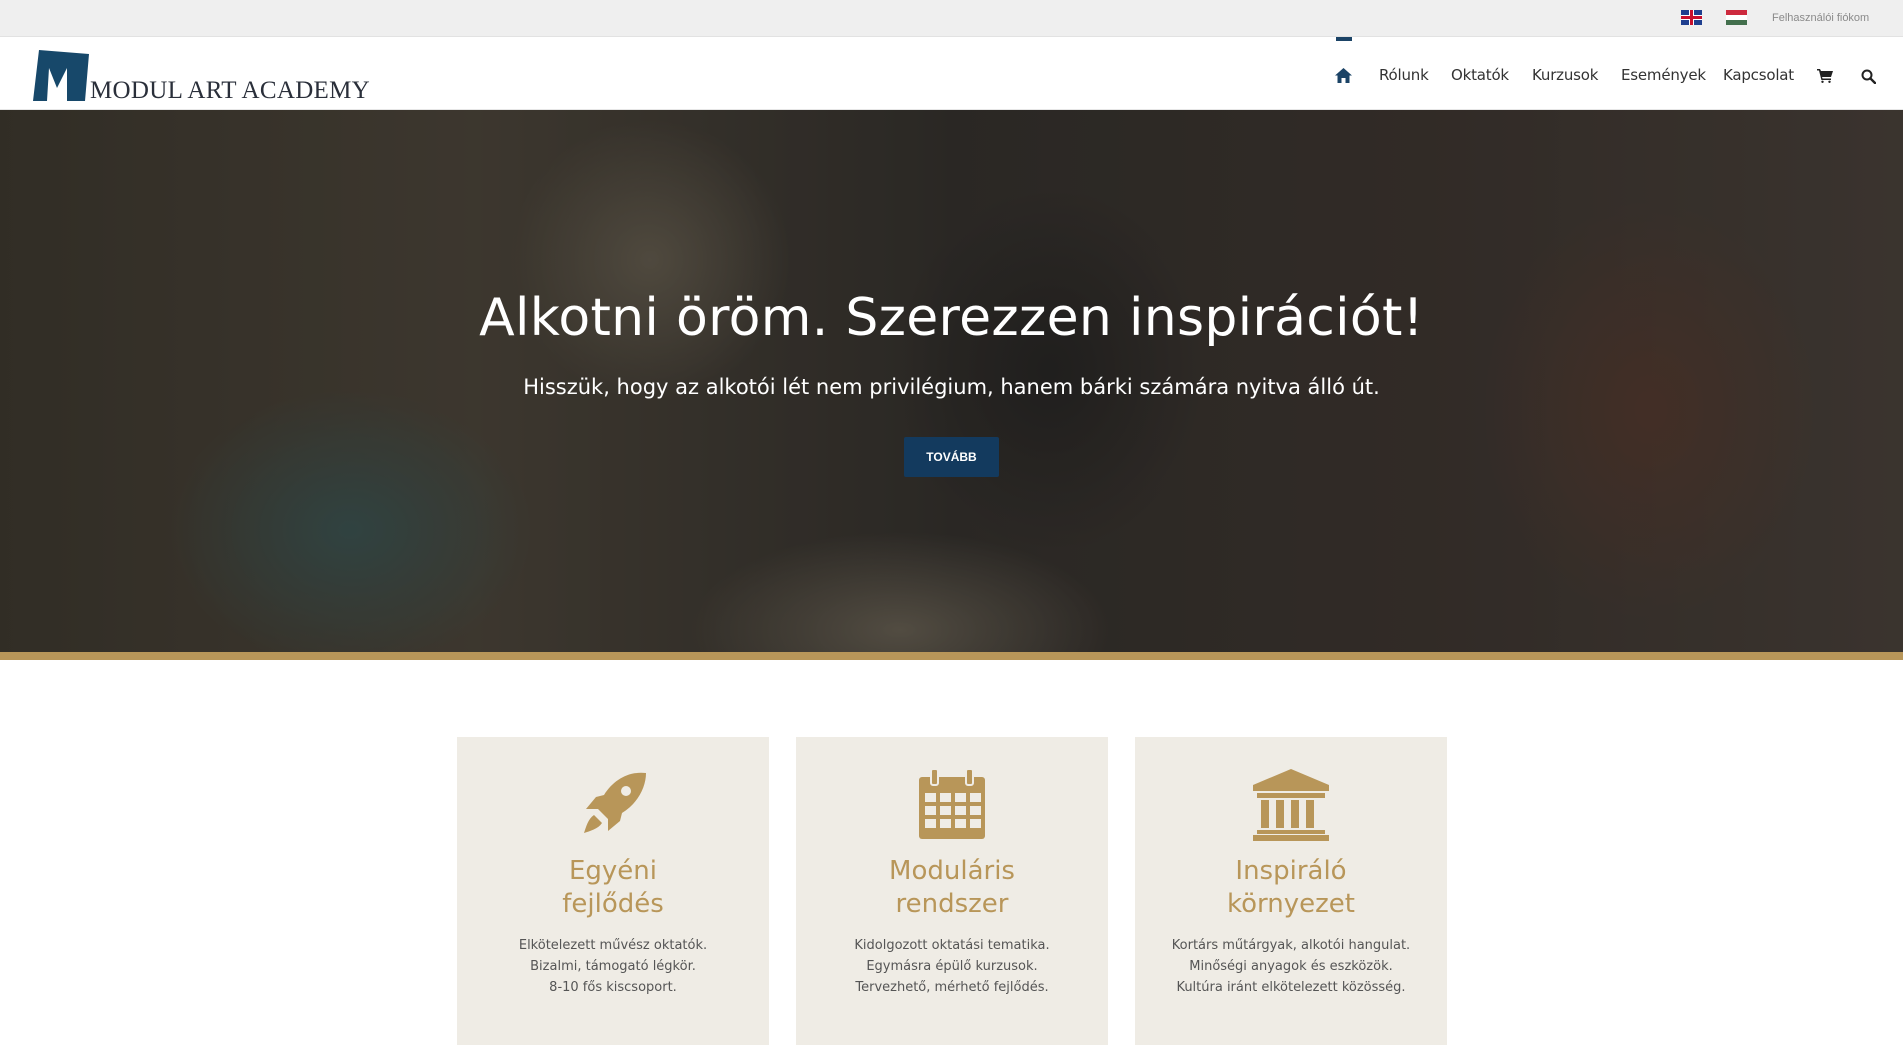 The width and height of the screenshot is (1903, 1063). Describe the element at coordinates (1663, 75) in the screenshot. I see `nav-item-esemenyek: Események` at that location.